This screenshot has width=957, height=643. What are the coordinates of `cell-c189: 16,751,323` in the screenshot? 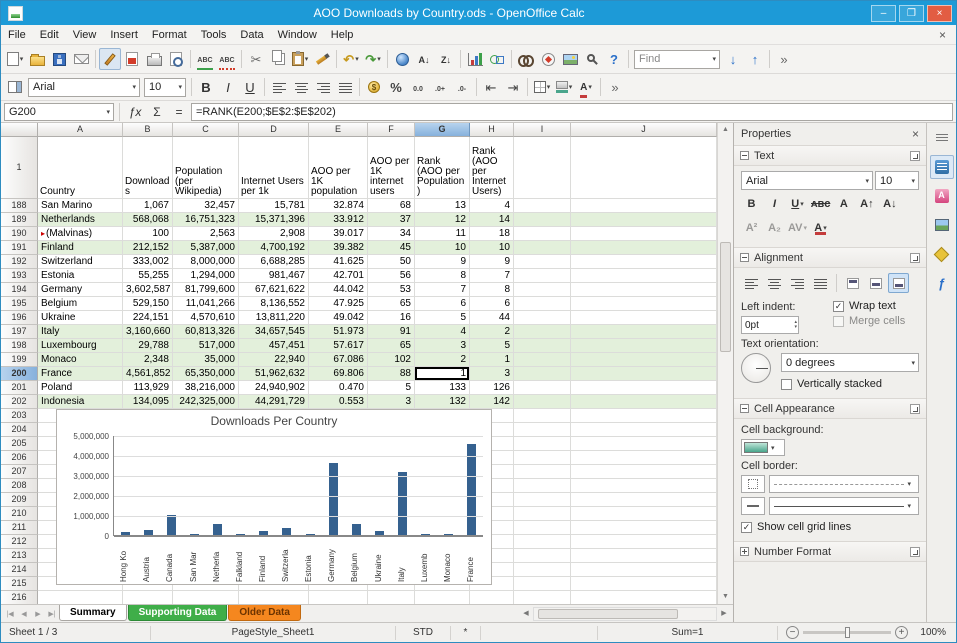 It's located at (206, 220).